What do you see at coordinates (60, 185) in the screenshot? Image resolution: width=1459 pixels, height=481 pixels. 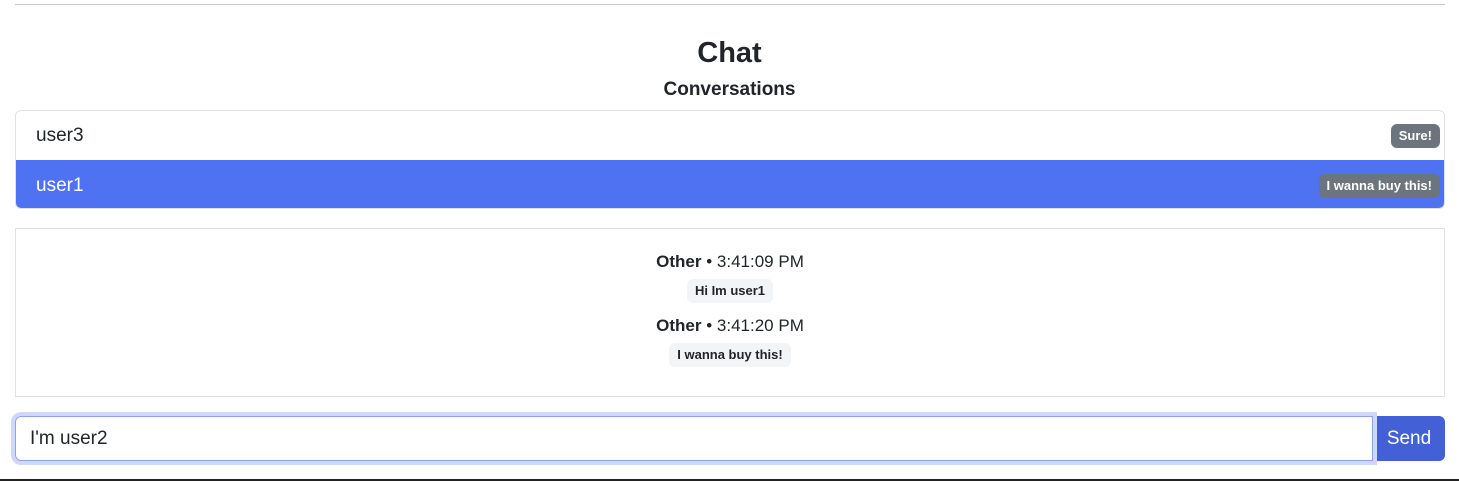 I see `conversation-name: user1` at bounding box center [60, 185].